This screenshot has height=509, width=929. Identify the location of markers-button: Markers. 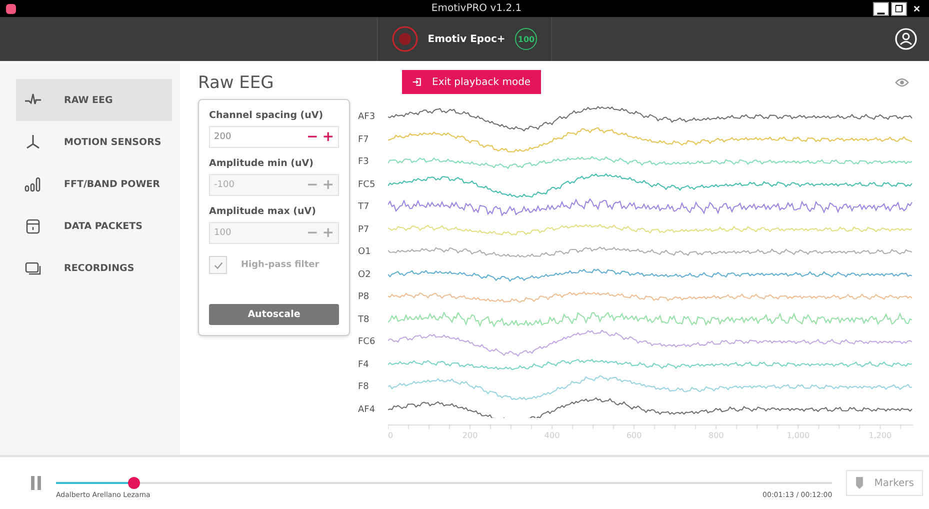
(884, 483).